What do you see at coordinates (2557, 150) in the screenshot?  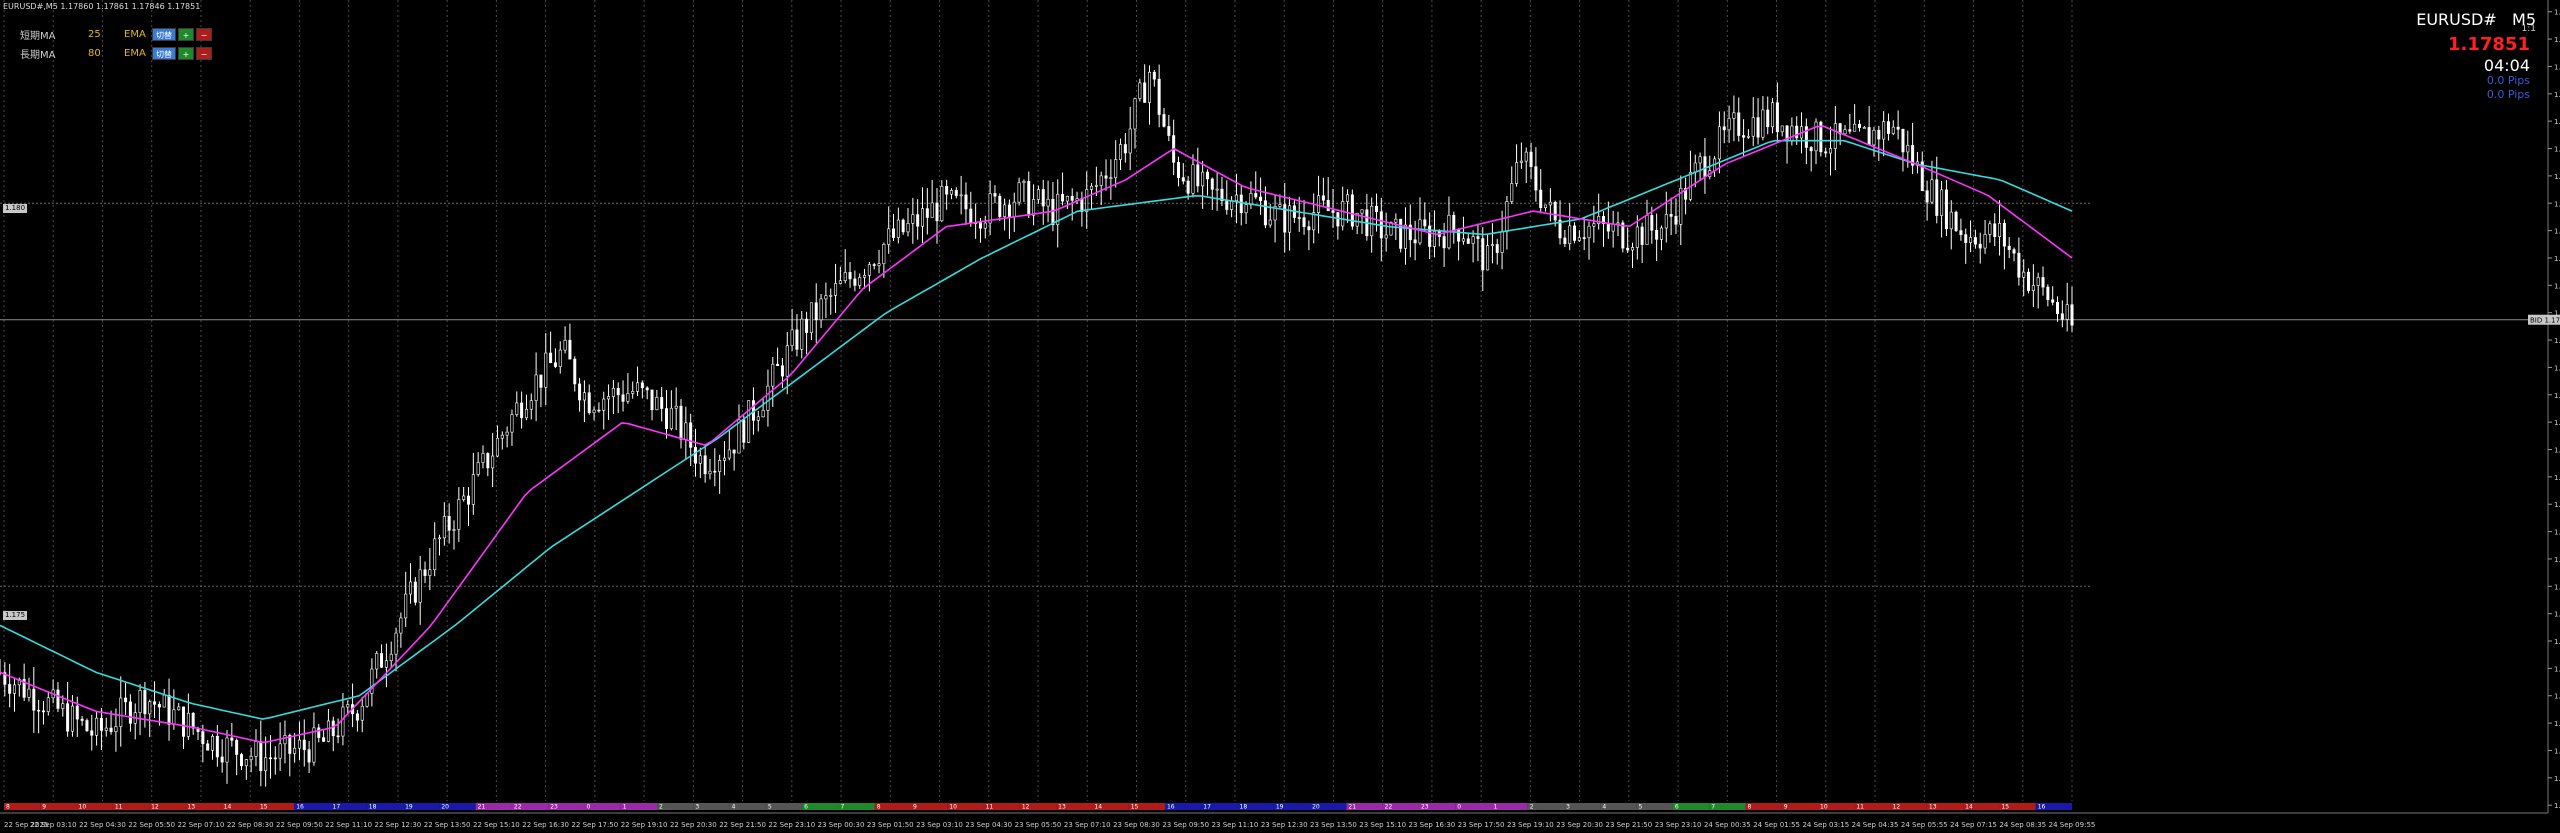 I see `price-tick-label: 1.18070` at bounding box center [2557, 150].